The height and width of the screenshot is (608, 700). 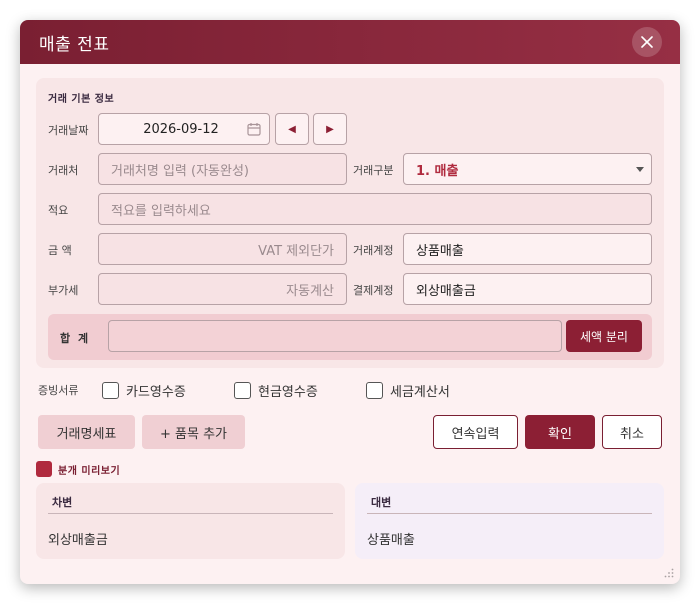 I want to click on resize-grip-icon, so click(x=669, y=573).